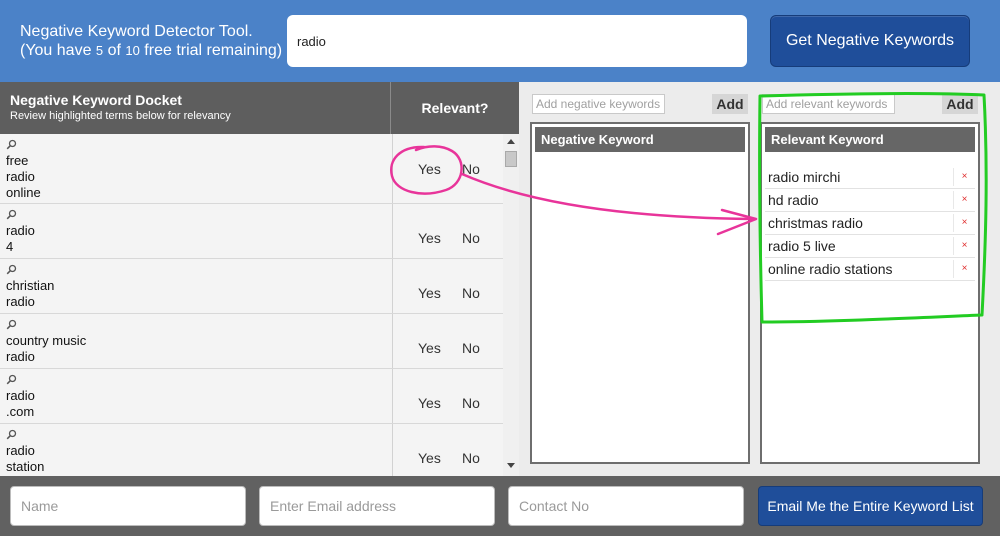 The width and height of the screenshot is (1000, 536). What do you see at coordinates (870, 41) in the screenshot?
I see `get-negative-keywords-button: Get Negative Keywords` at bounding box center [870, 41].